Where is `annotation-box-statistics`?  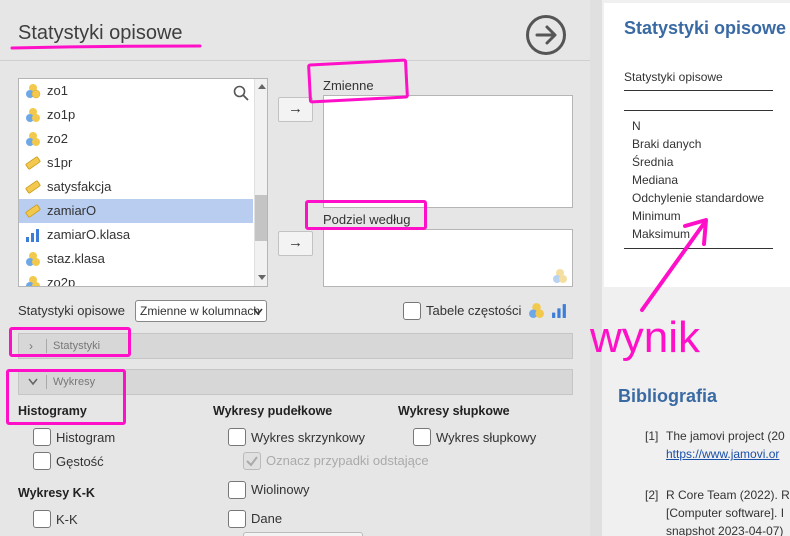
annotation-box-statistics is located at coordinates (70, 342).